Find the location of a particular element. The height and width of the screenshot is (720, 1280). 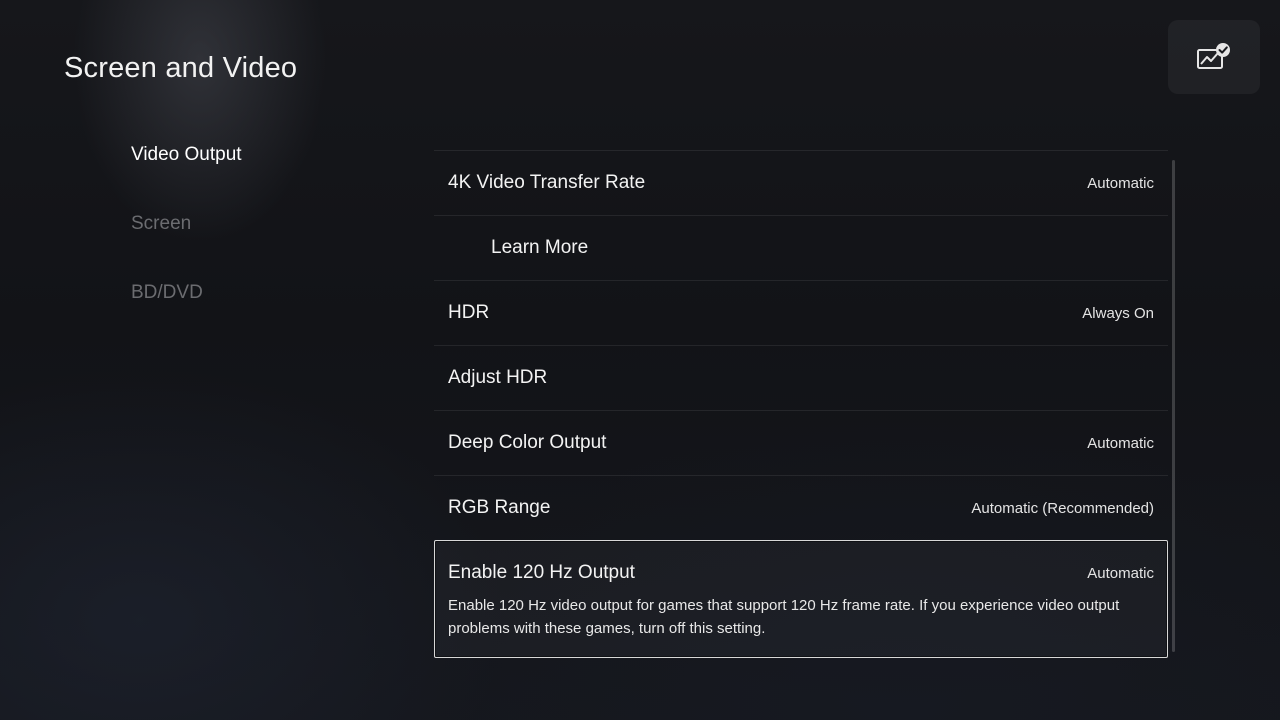

setting-hdr: HDR Always On is located at coordinates (801, 312).